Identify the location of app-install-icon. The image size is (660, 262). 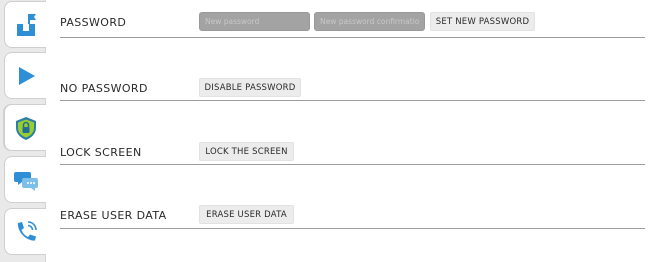
(26, 24).